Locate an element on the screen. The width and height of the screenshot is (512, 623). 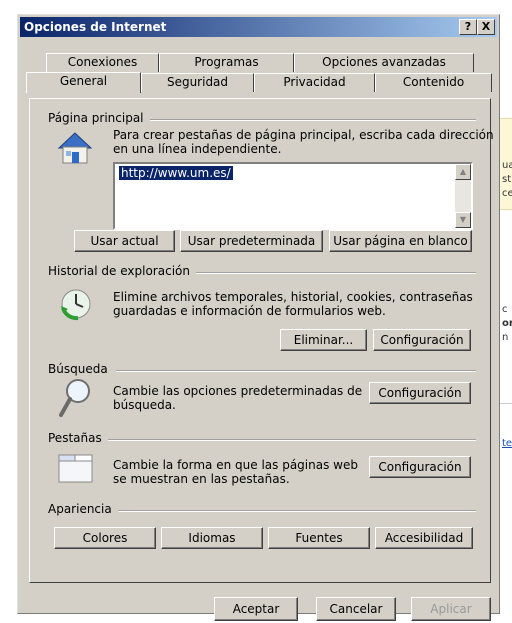
title-bar: Opciones de Internet ? X is located at coordinates (258, 27).